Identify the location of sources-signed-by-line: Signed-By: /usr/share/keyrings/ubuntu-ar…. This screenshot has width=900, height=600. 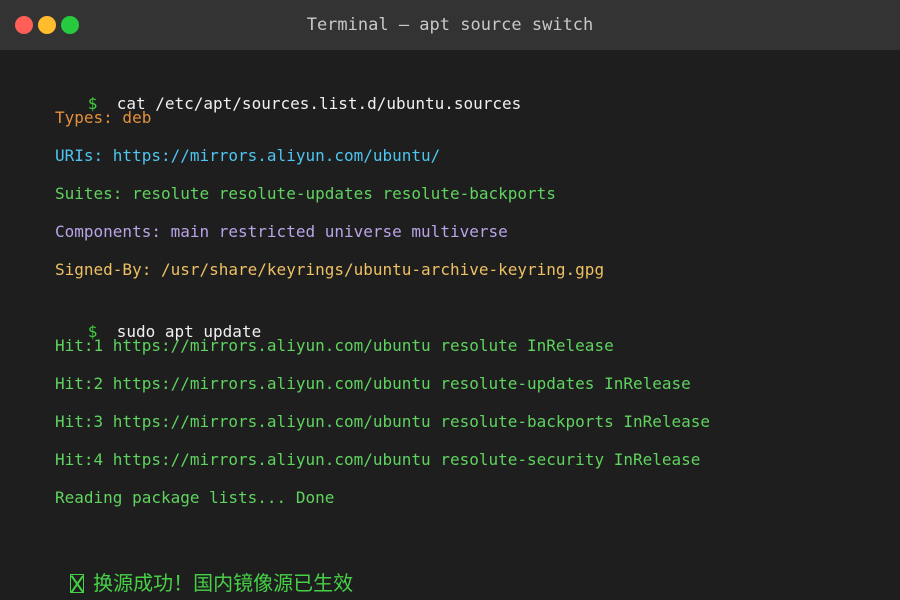
(330, 269).